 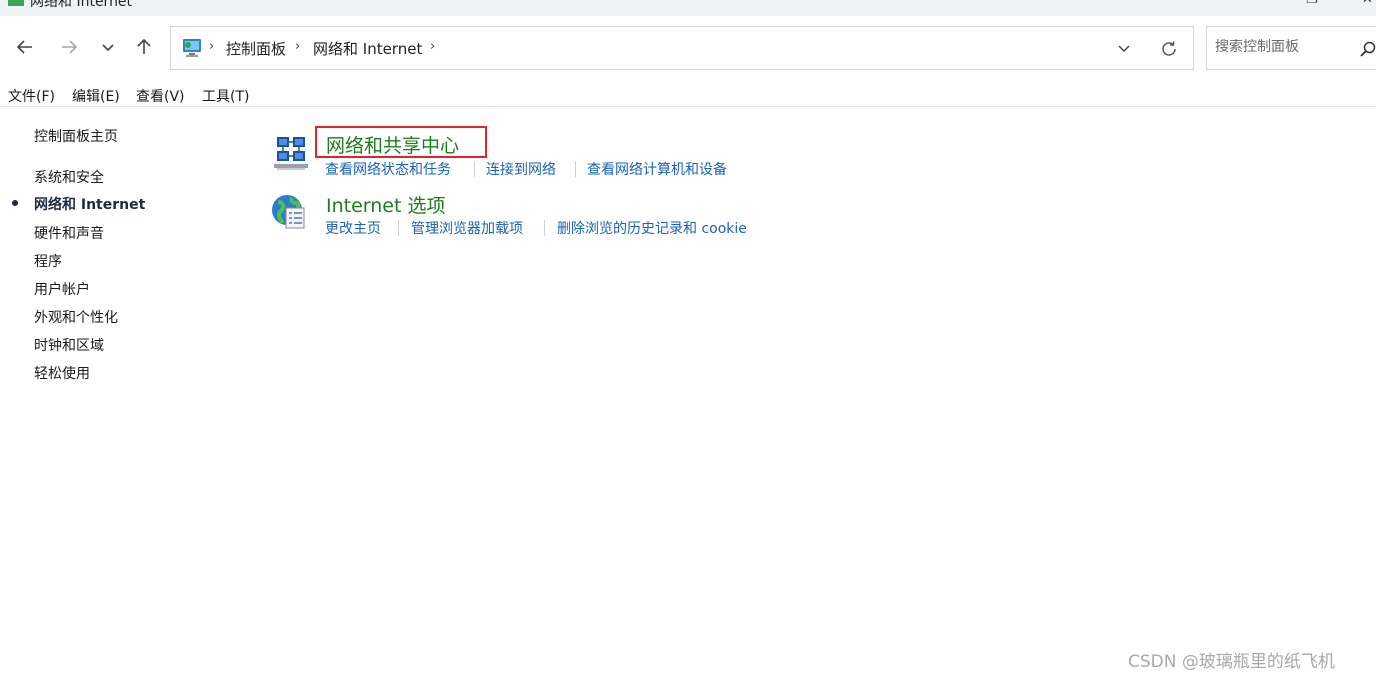 I want to click on forward-button, so click(x=69, y=47).